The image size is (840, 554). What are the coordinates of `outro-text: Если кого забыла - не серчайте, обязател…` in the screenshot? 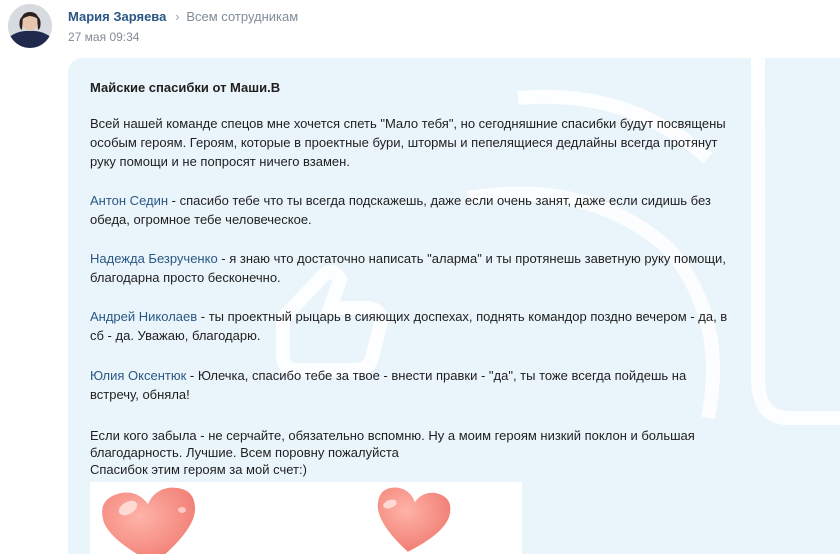 It's located at (392, 444).